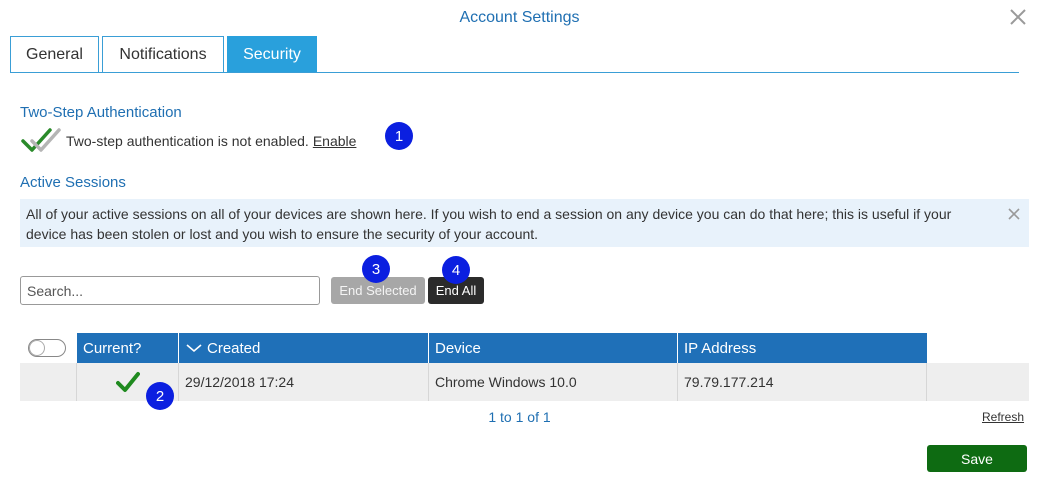  What do you see at coordinates (101, 112) in the screenshot?
I see `two-step-heading: Two-Step Authentication` at bounding box center [101, 112].